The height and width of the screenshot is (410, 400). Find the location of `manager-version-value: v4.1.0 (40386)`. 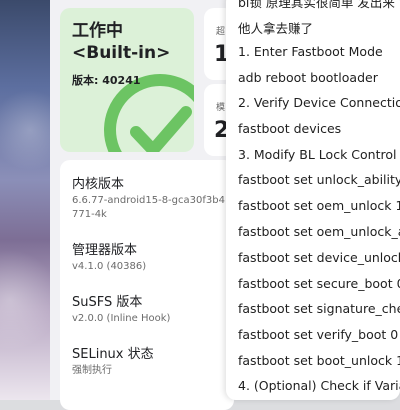

manager-version-value: v4.1.0 (40386) is located at coordinates (109, 266).